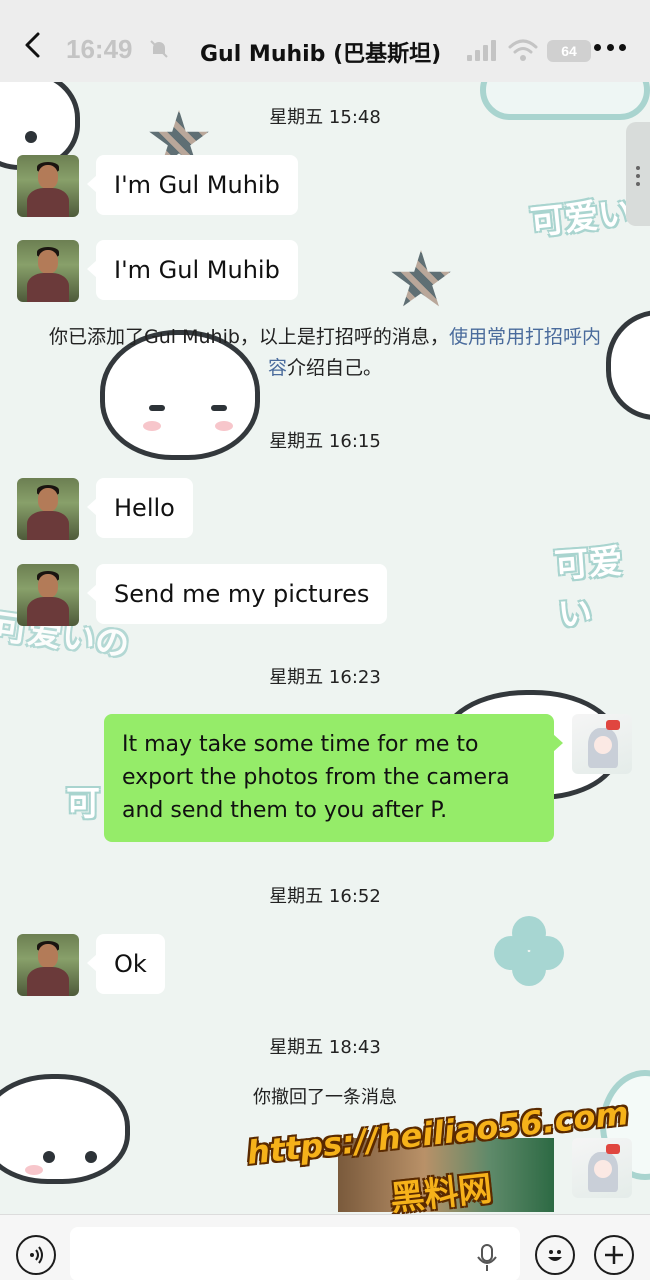  What do you see at coordinates (335, 368) in the screenshot?
I see `system-note-text-suffix: 介绍自己。` at bounding box center [335, 368].